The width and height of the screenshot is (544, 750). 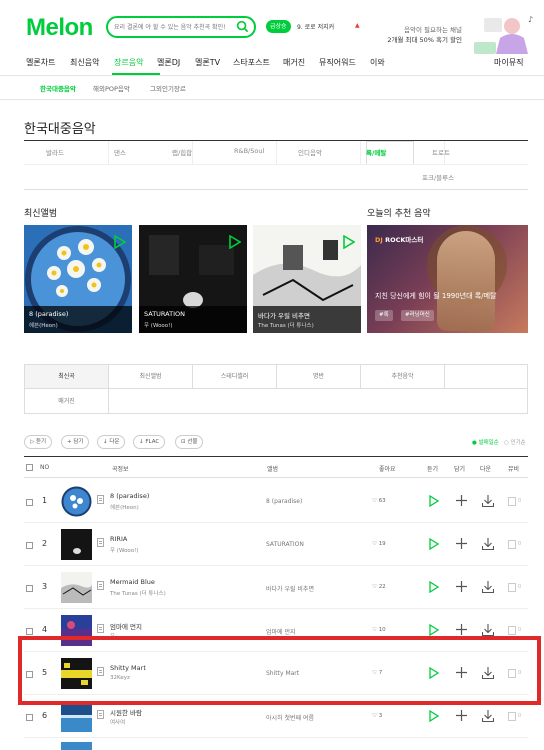 I want to click on tab-masterpiece: 명반, so click(x=319, y=377).